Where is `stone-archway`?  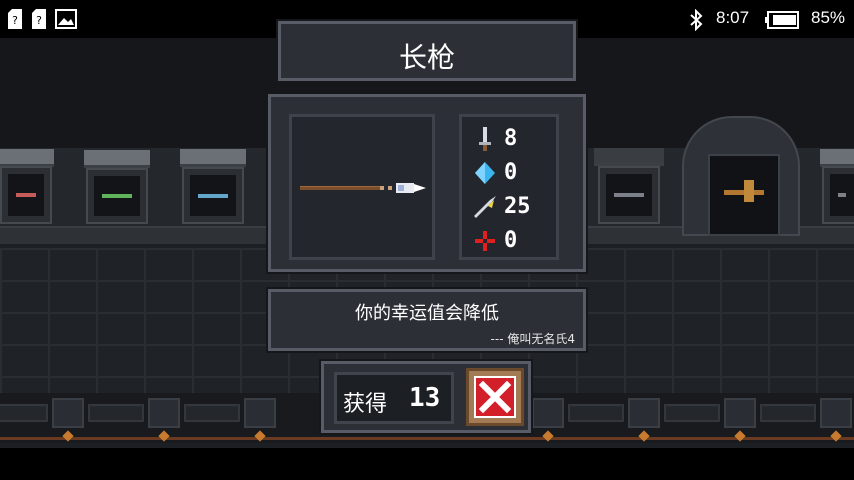 stone-archway is located at coordinates (741, 176).